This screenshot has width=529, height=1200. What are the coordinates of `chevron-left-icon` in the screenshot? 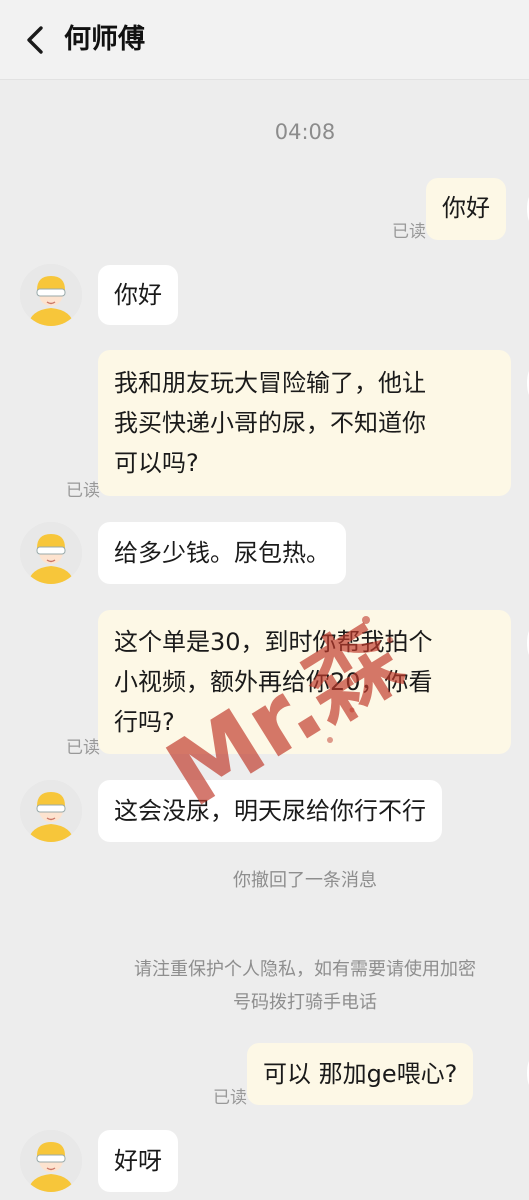 It's located at (35, 40).